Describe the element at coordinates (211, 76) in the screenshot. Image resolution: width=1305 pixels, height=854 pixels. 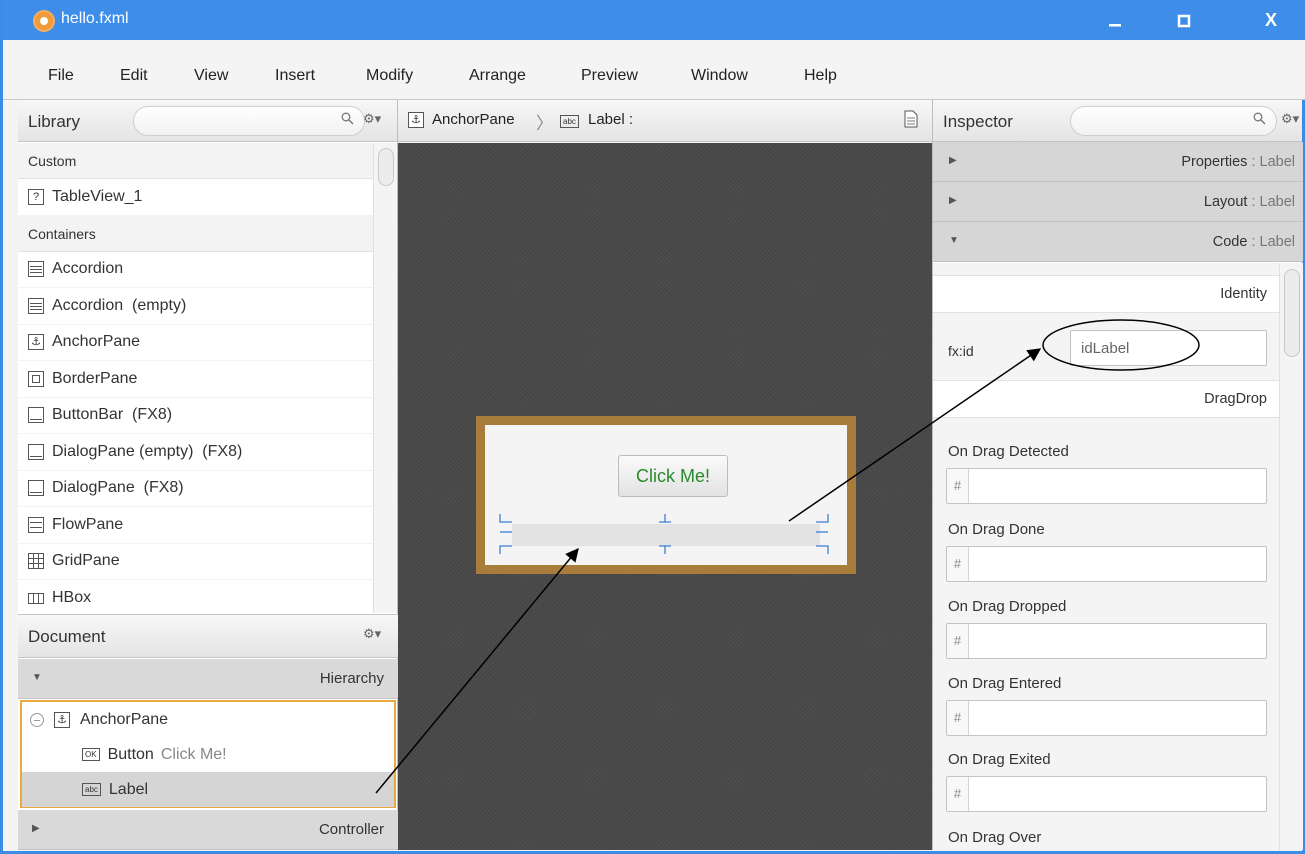
I see `menu-view: View` at that location.